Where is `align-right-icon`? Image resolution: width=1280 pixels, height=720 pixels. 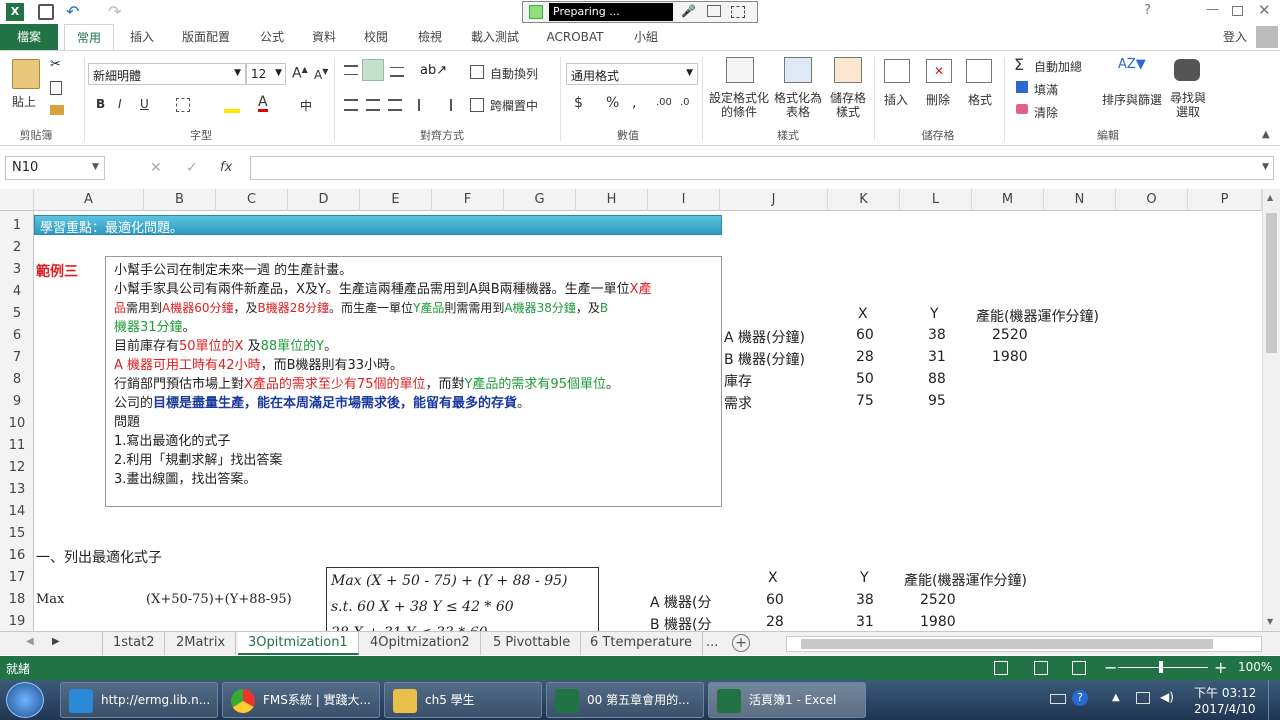
align-right-icon is located at coordinates (395, 105).